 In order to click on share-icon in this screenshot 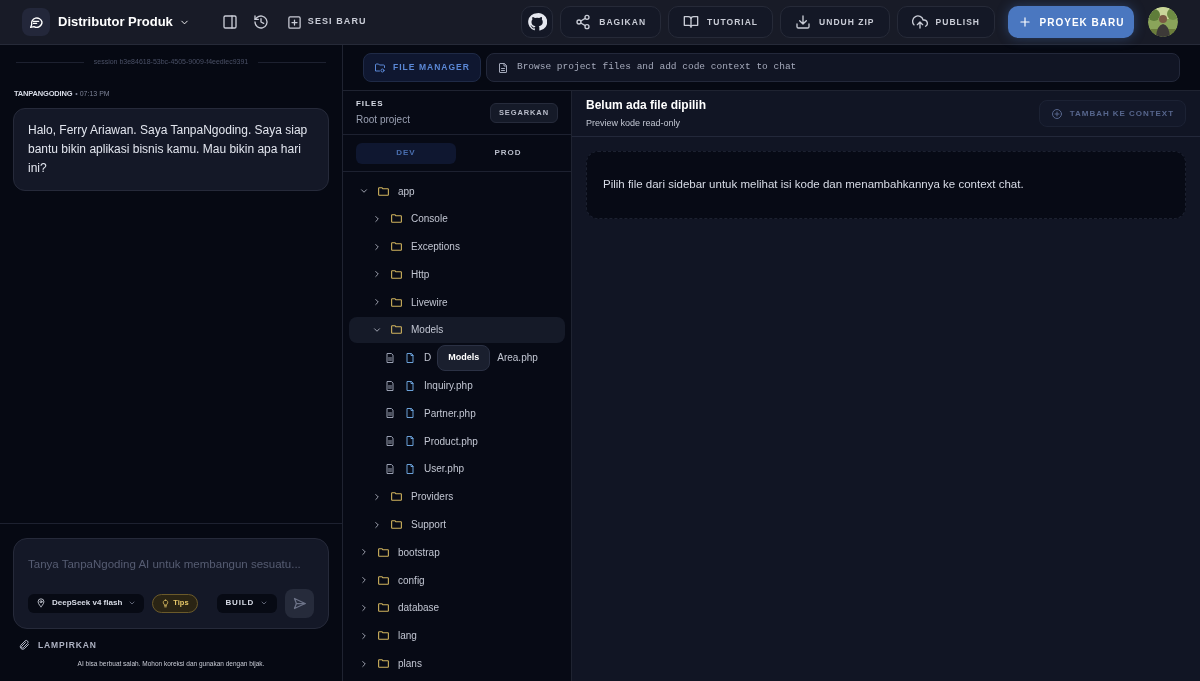, I will do `click(583, 22)`.